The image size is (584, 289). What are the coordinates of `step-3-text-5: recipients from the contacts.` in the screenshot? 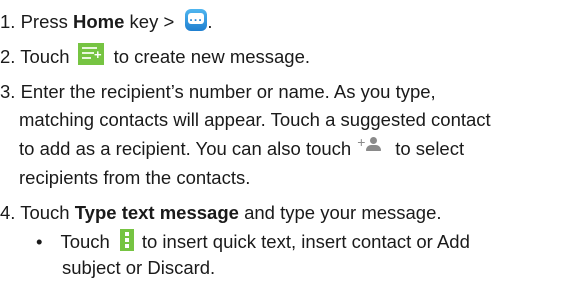 It's located at (135, 177).